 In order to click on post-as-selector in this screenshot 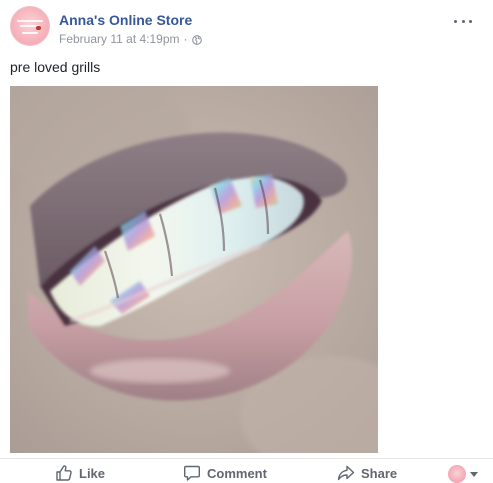, I will do `click(463, 474)`.